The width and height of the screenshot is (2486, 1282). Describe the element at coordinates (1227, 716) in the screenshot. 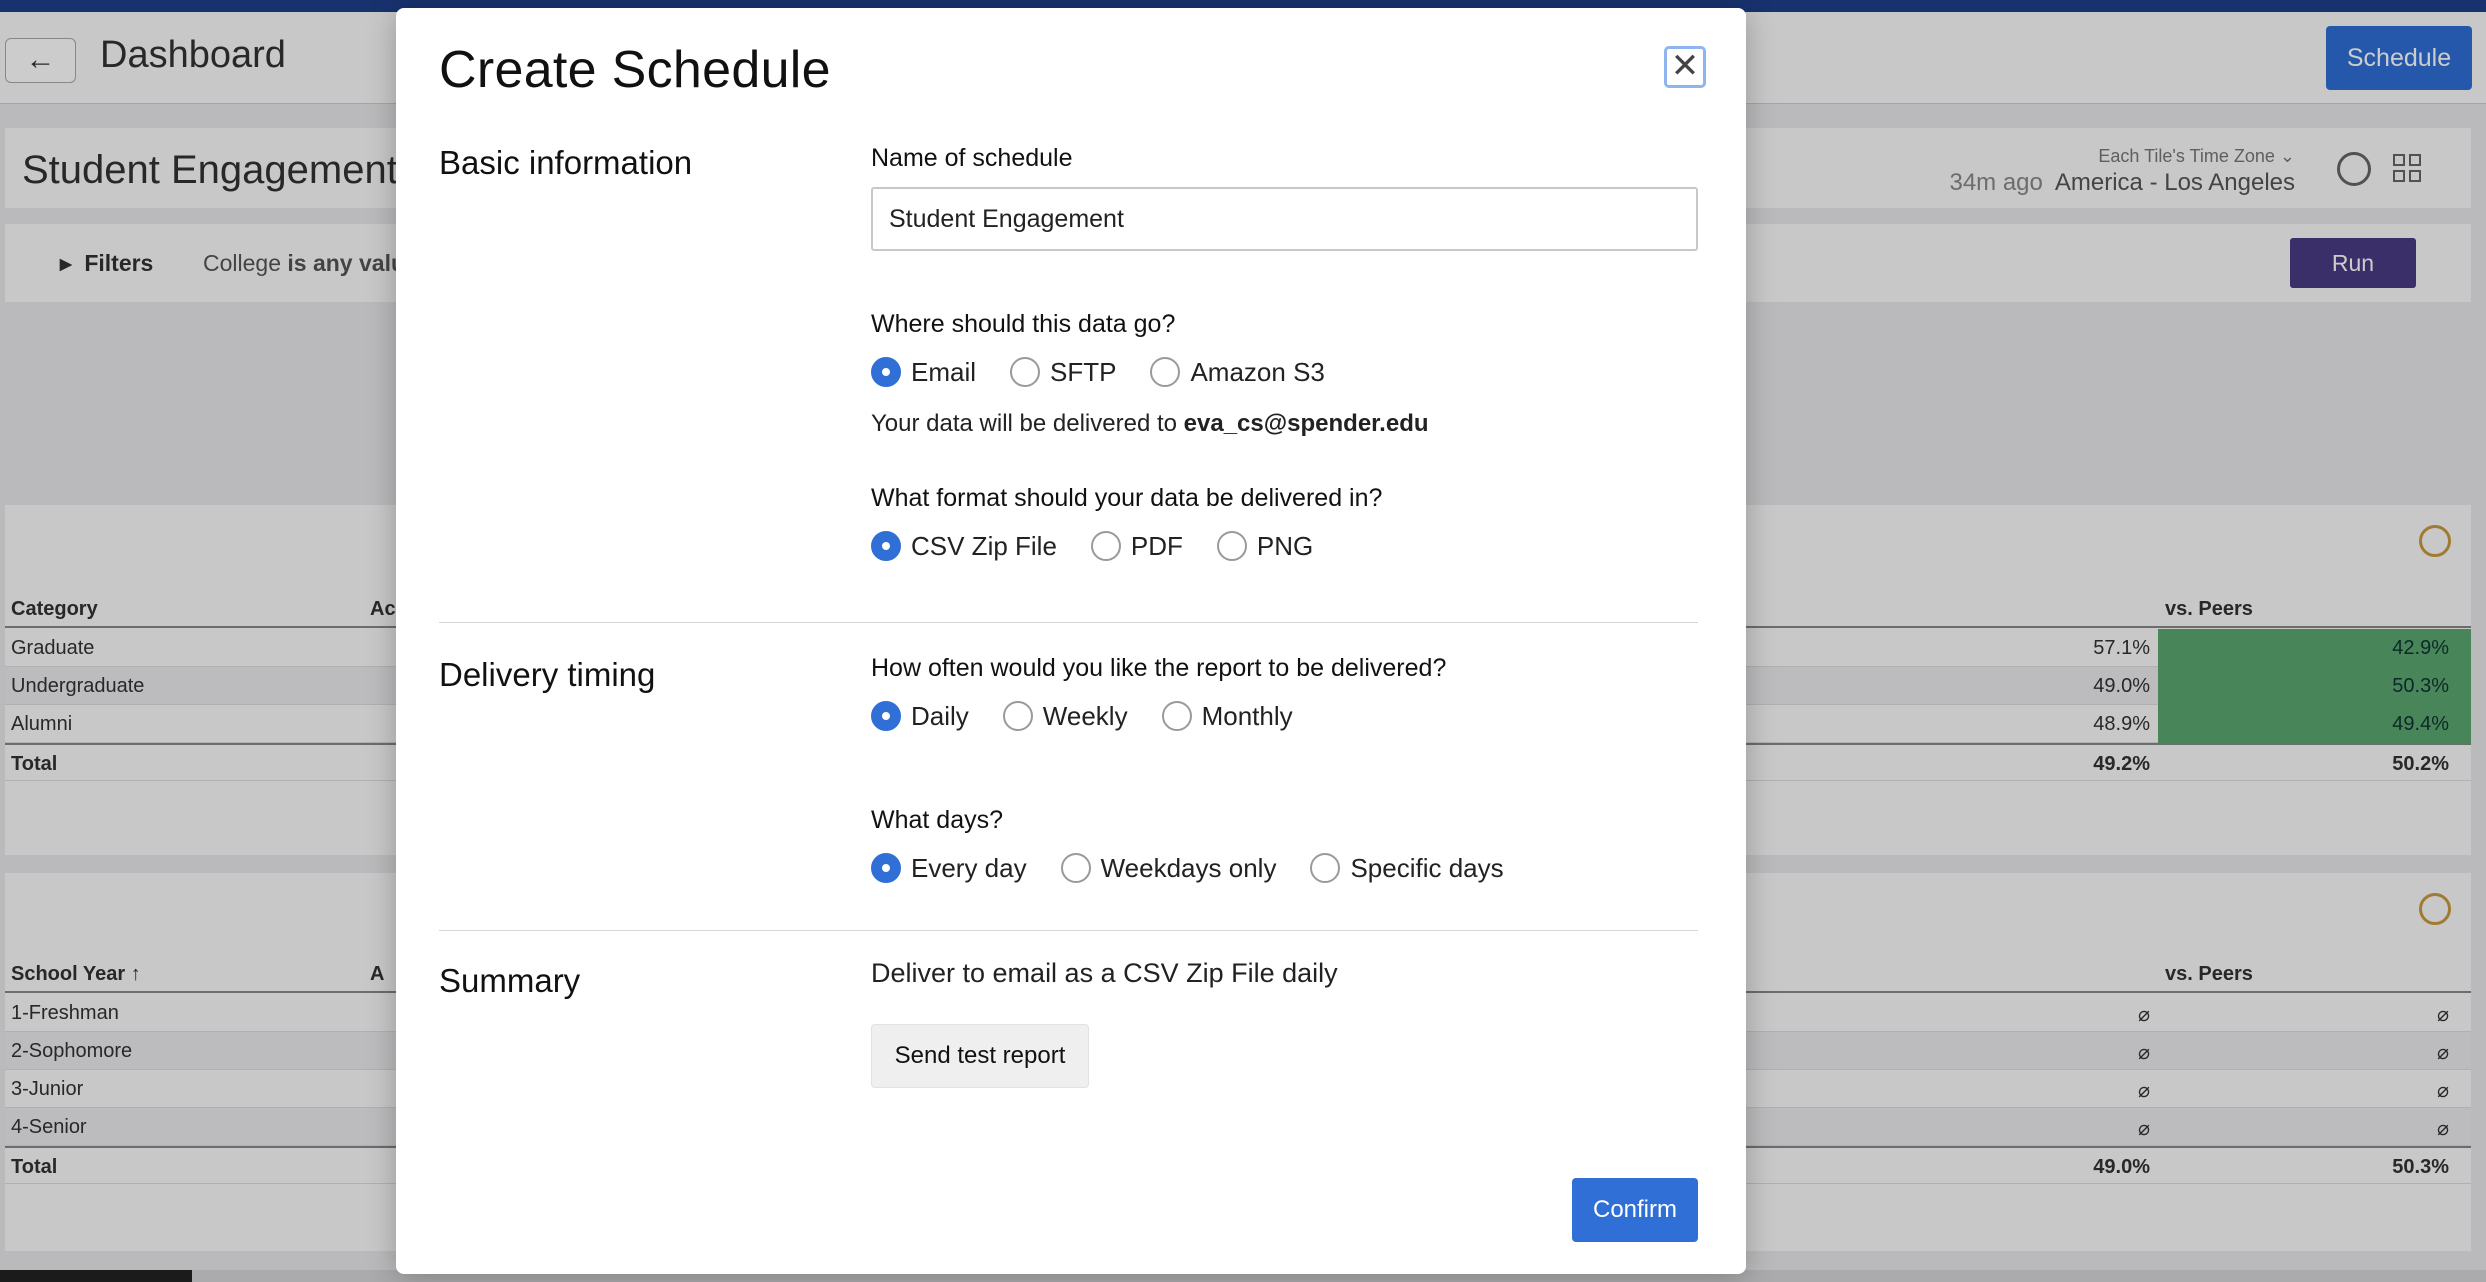

I see `frequency-monthly-radio: Monthly` at that location.